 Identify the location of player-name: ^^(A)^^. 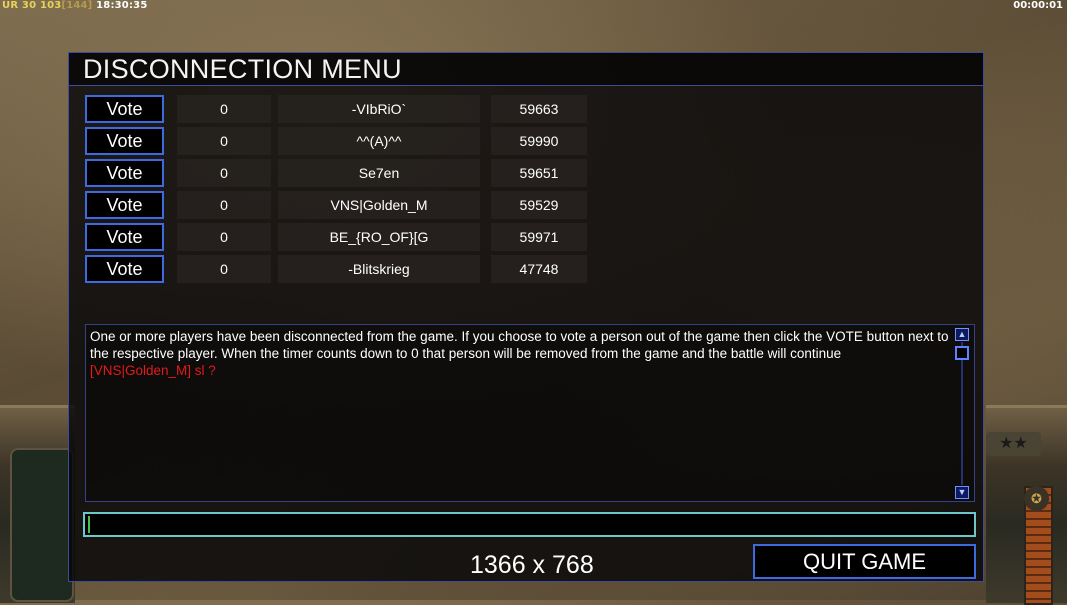
(379, 141).